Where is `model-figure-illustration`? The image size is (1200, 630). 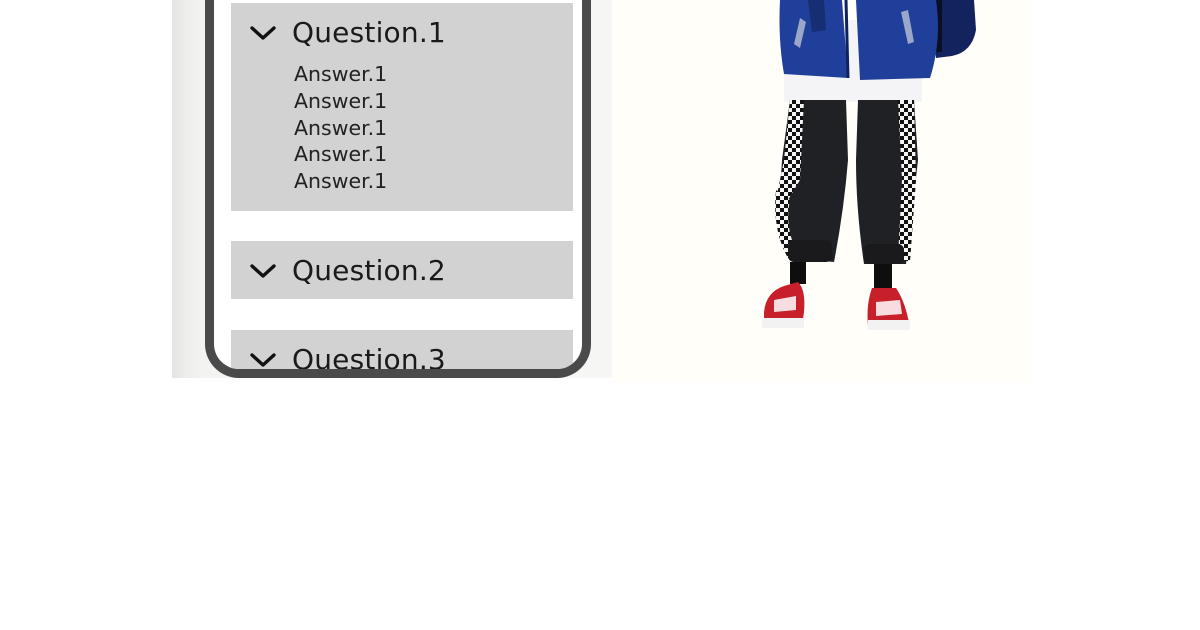
model-figure-illustration is located at coordinates (869, 165).